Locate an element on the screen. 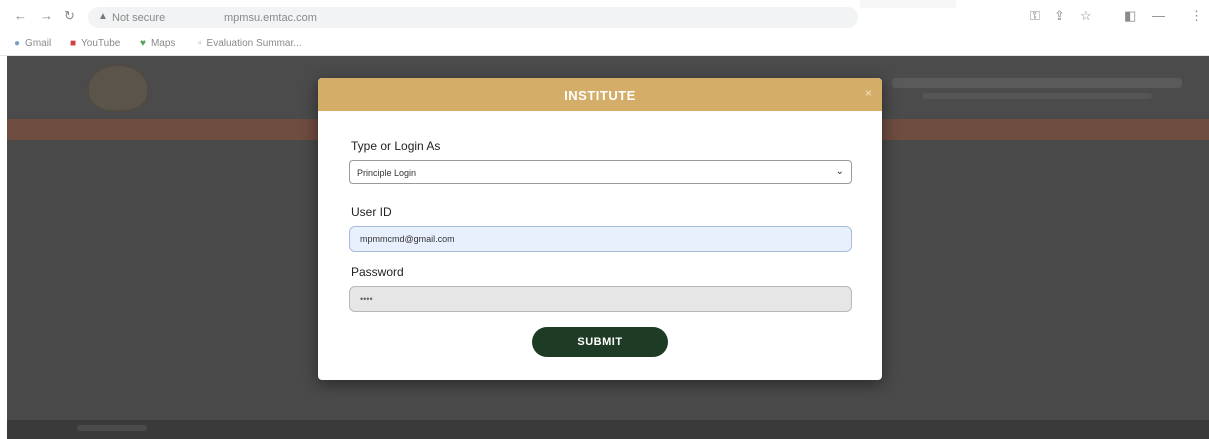  submit-button: SUBMIT is located at coordinates (600, 342).